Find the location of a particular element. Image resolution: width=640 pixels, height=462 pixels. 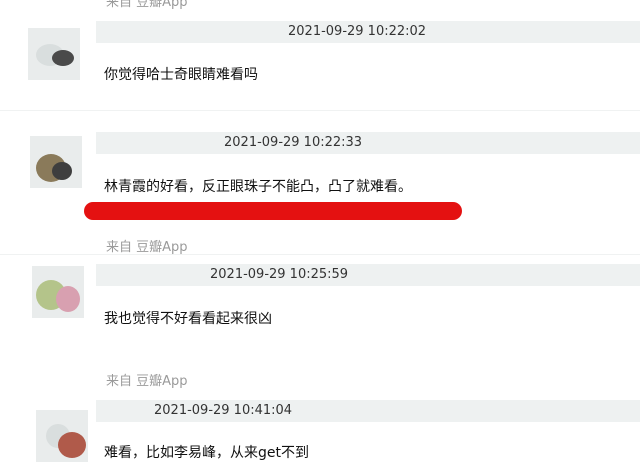

red-highlight-underline is located at coordinates (273, 211).